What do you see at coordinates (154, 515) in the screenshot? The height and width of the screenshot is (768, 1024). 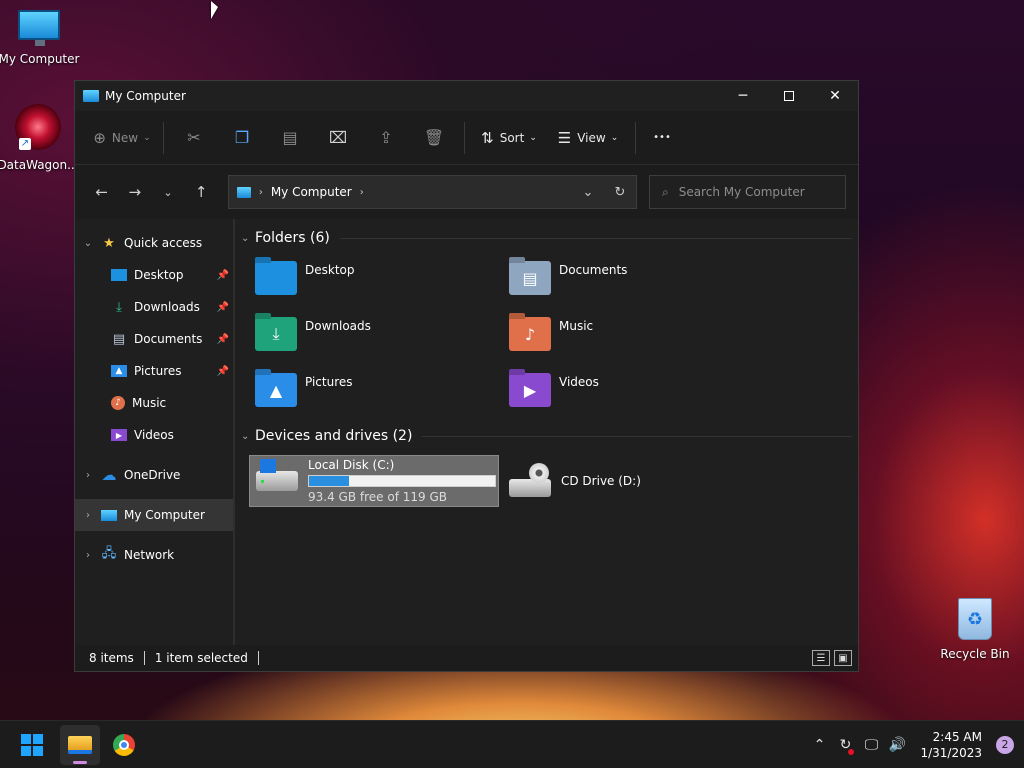 I see `sidebar-item-my-computer: › My Computer` at bounding box center [154, 515].